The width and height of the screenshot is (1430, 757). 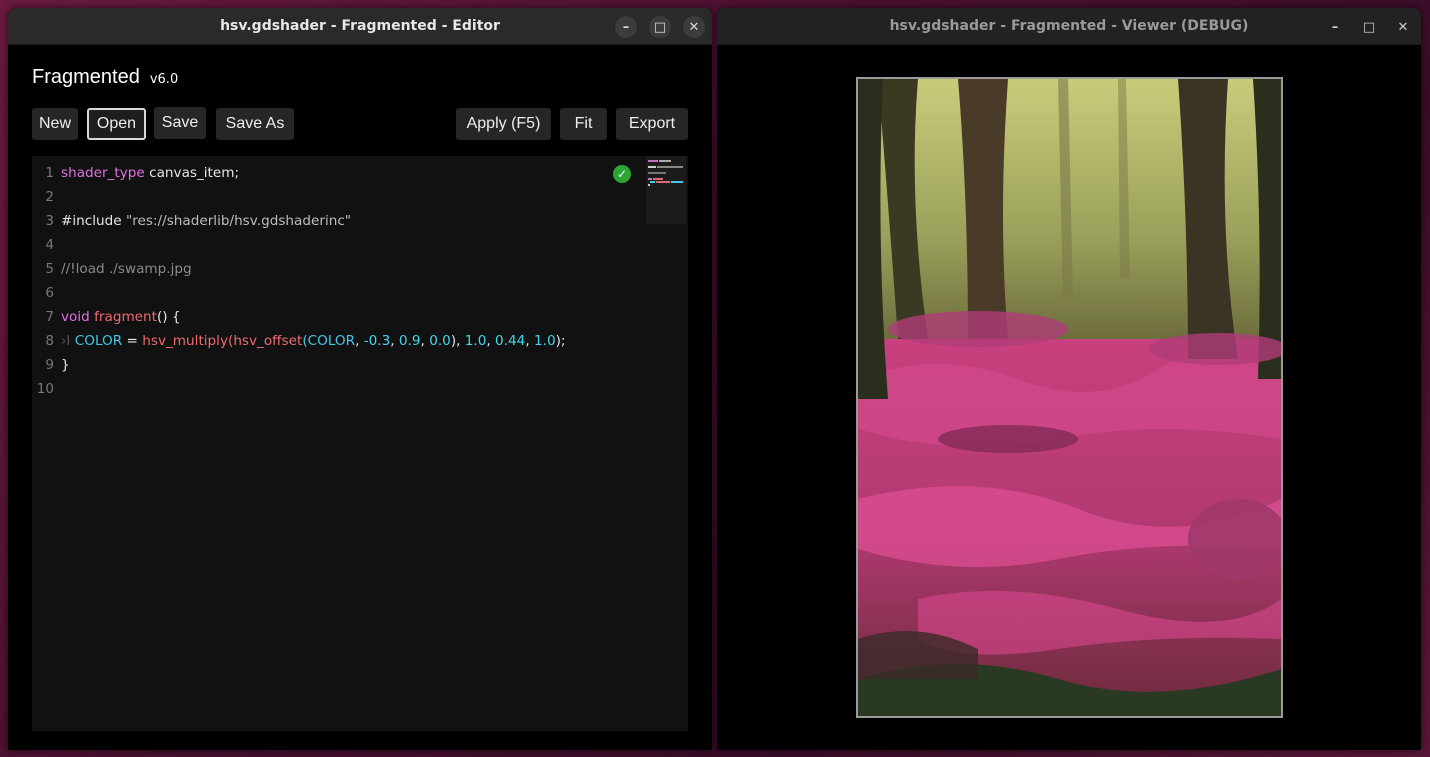 I want to click on code-line: 9 }, so click(x=299, y=367).